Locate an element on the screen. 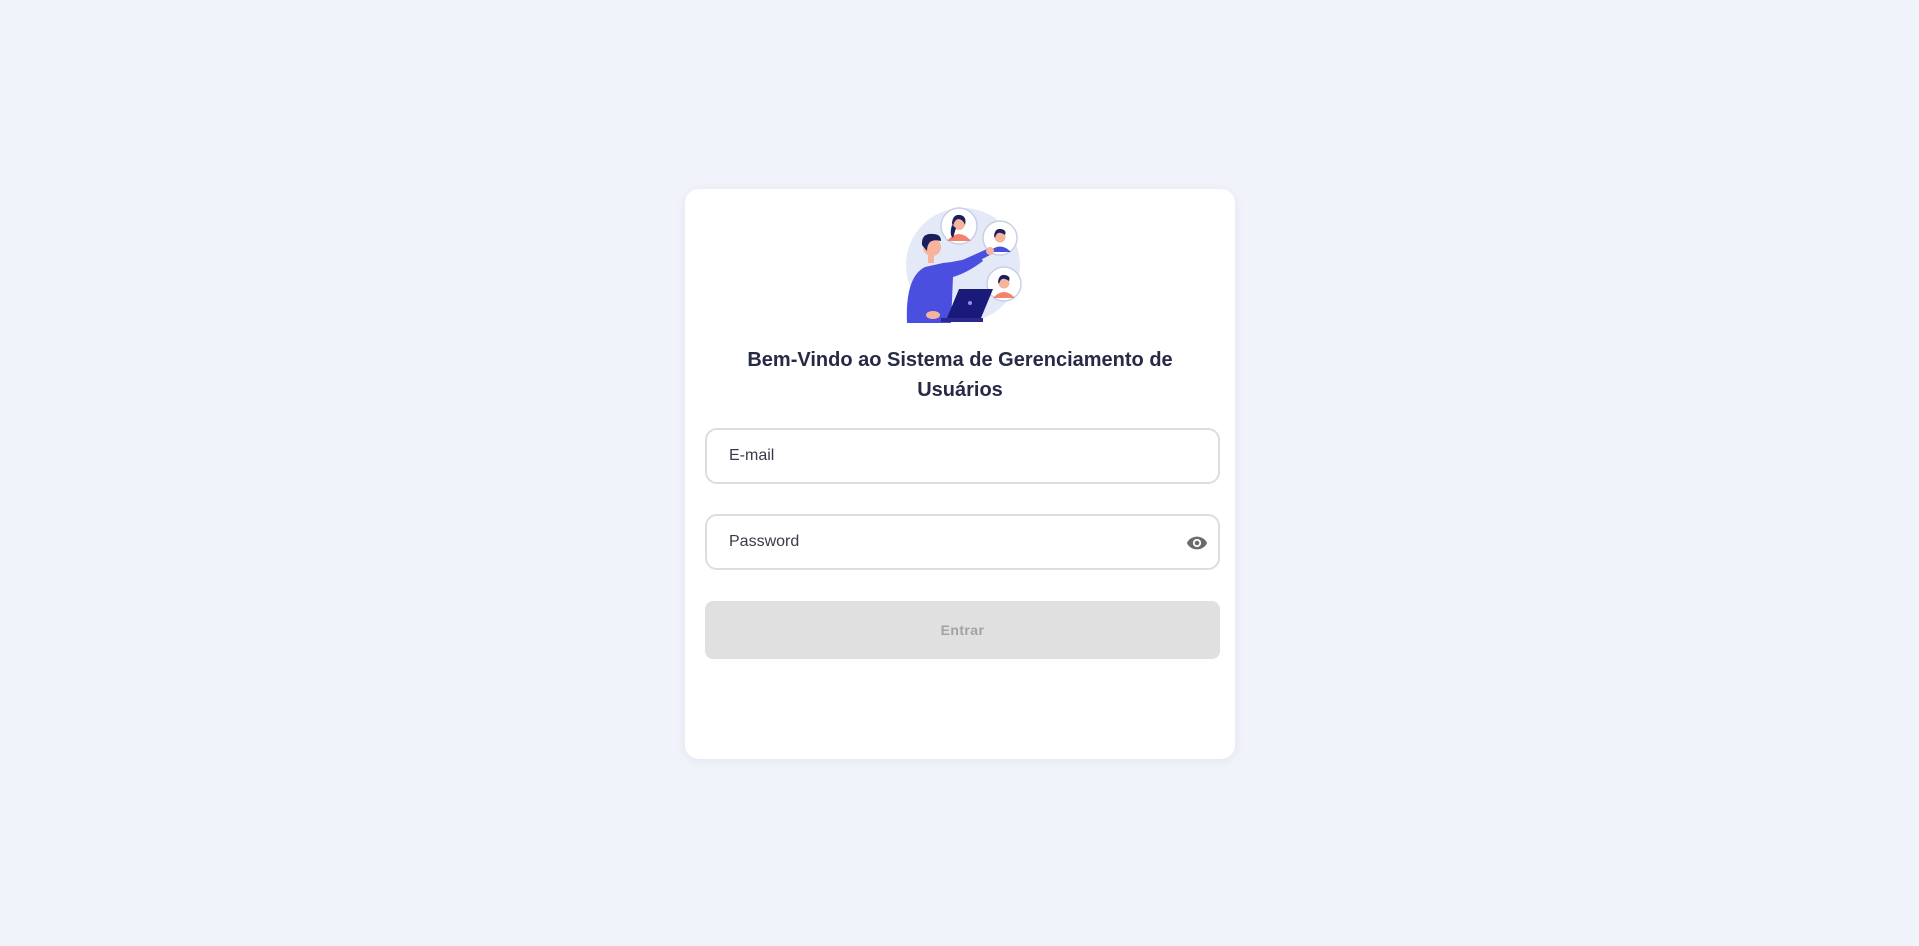 This screenshot has width=1919, height=946. team-management-illustration is located at coordinates (963, 265).